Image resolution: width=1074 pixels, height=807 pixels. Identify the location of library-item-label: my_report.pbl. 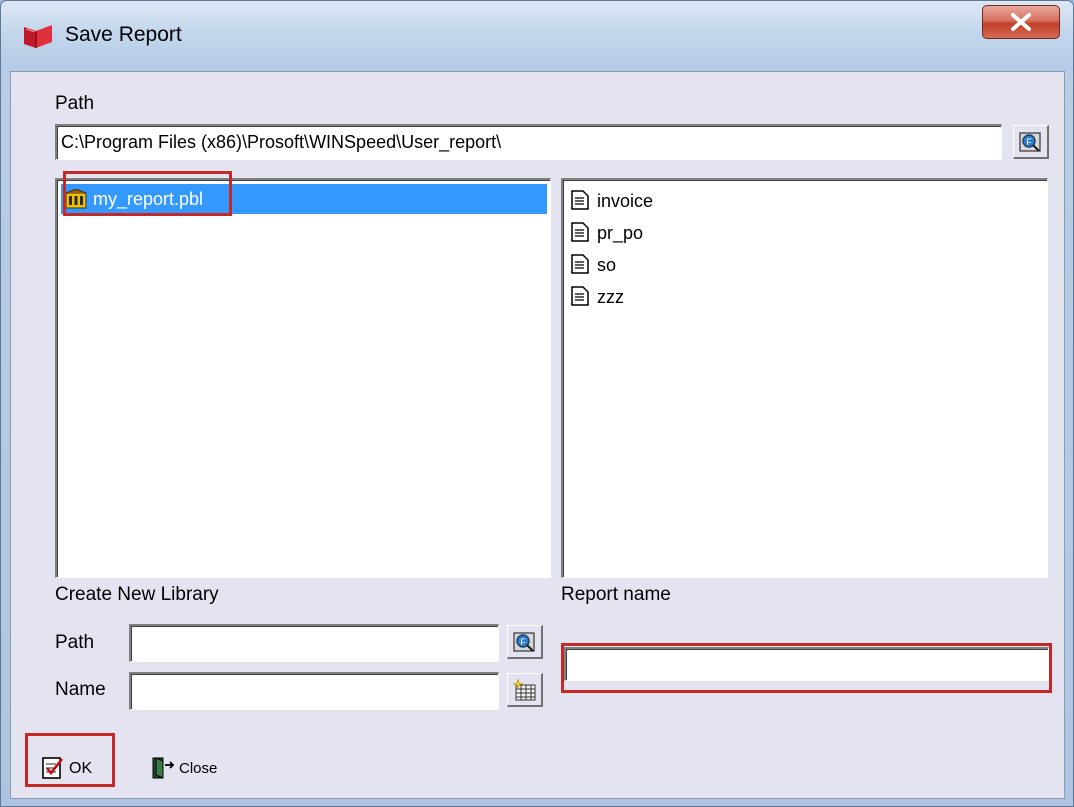
(148, 199).